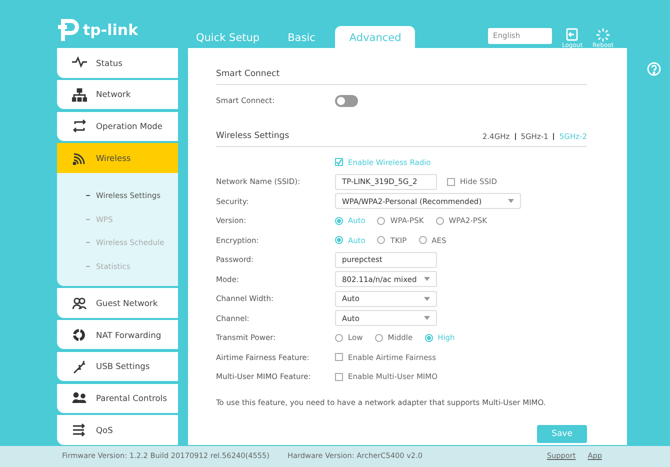 This screenshot has width=670, height=467. Describe the element at coordinates (79, 63) in the screenshot. I see `pulse-icon` at that location.